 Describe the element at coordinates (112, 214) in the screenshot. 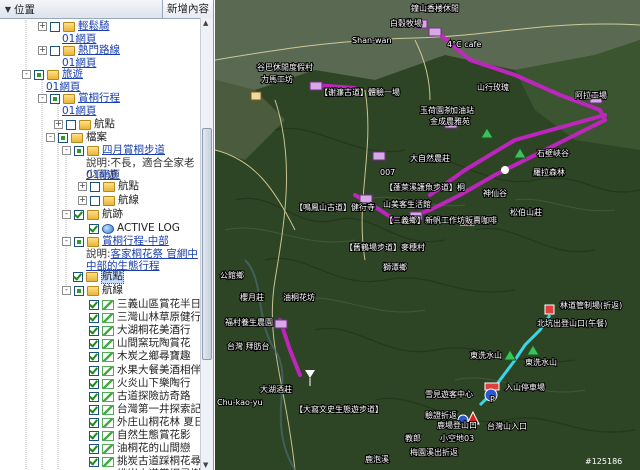

I see `tree-row-label: 航跡` at that location.